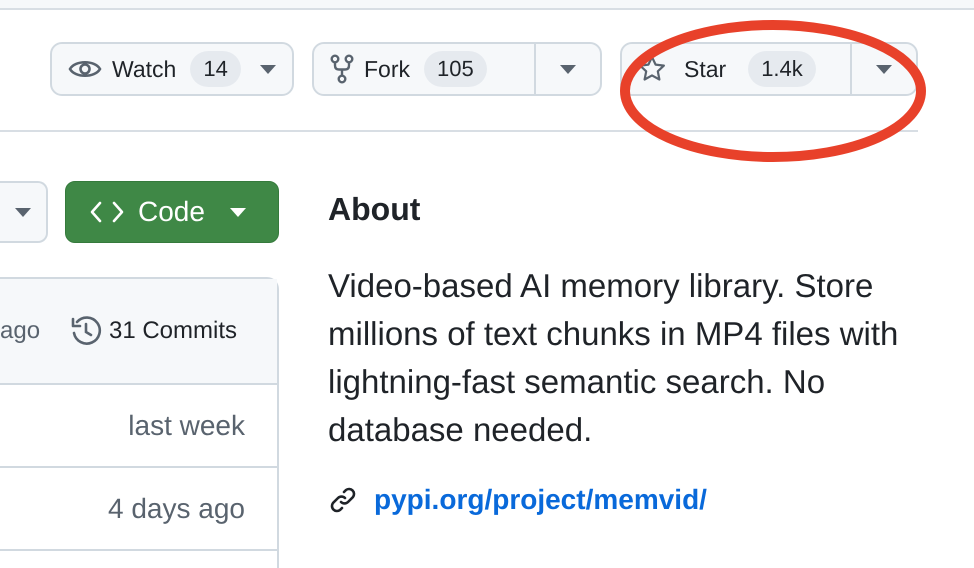 Image resolution: width=974 pixels, height=568 pixels. I want to click on watch-button: Watch 14, so click(172, 69).